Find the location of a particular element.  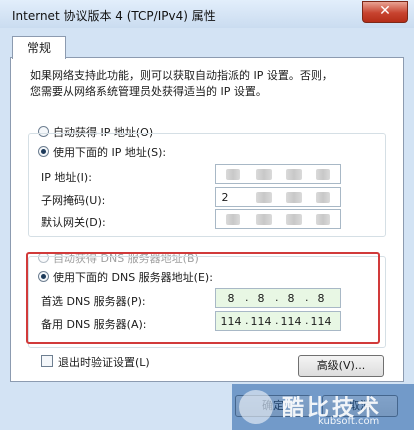

preferred-dns-octet-4: 8 is located at coordinates (321, 298).